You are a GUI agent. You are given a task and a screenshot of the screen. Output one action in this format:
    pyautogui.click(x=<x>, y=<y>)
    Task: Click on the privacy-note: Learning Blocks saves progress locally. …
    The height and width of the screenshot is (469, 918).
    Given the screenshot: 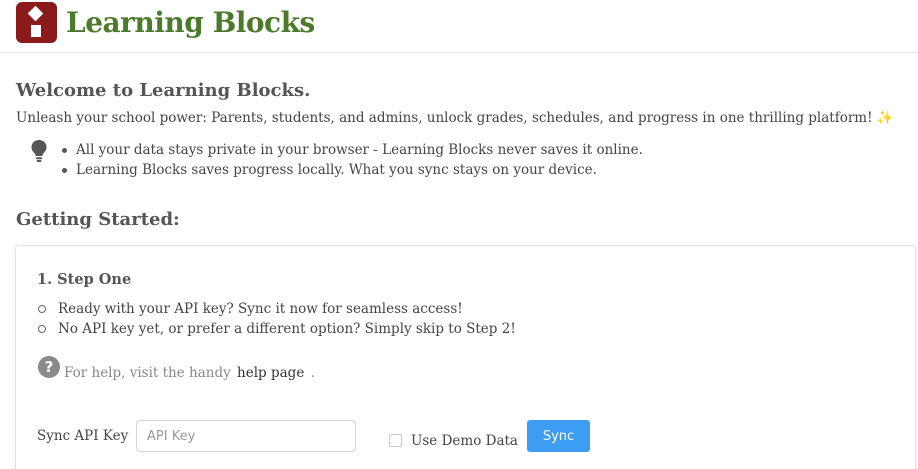 What is the action you would take?
    pyautogui.click(x=351, y=170)
    